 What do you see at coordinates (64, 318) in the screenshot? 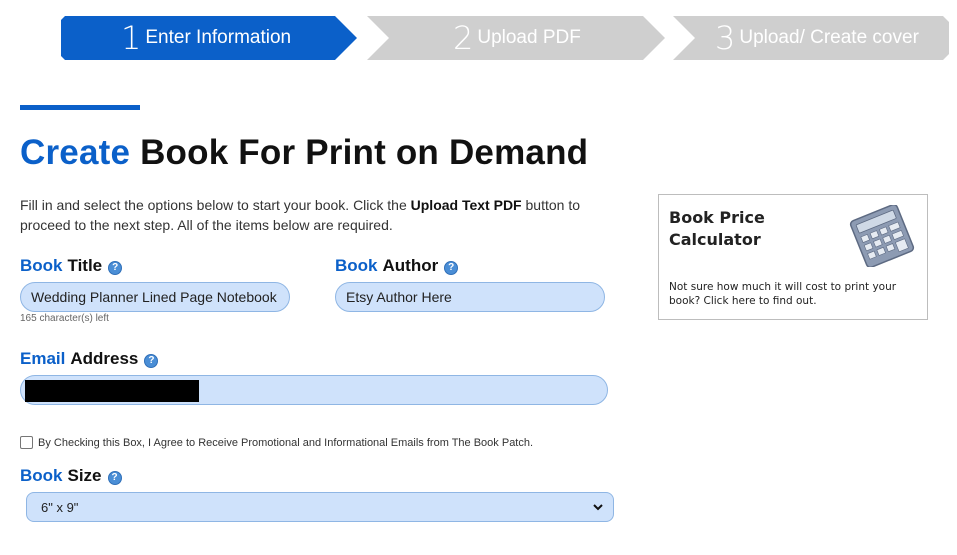
I see `book-title-char-count: 165 character(s) left` at bounding box center [64, 318].